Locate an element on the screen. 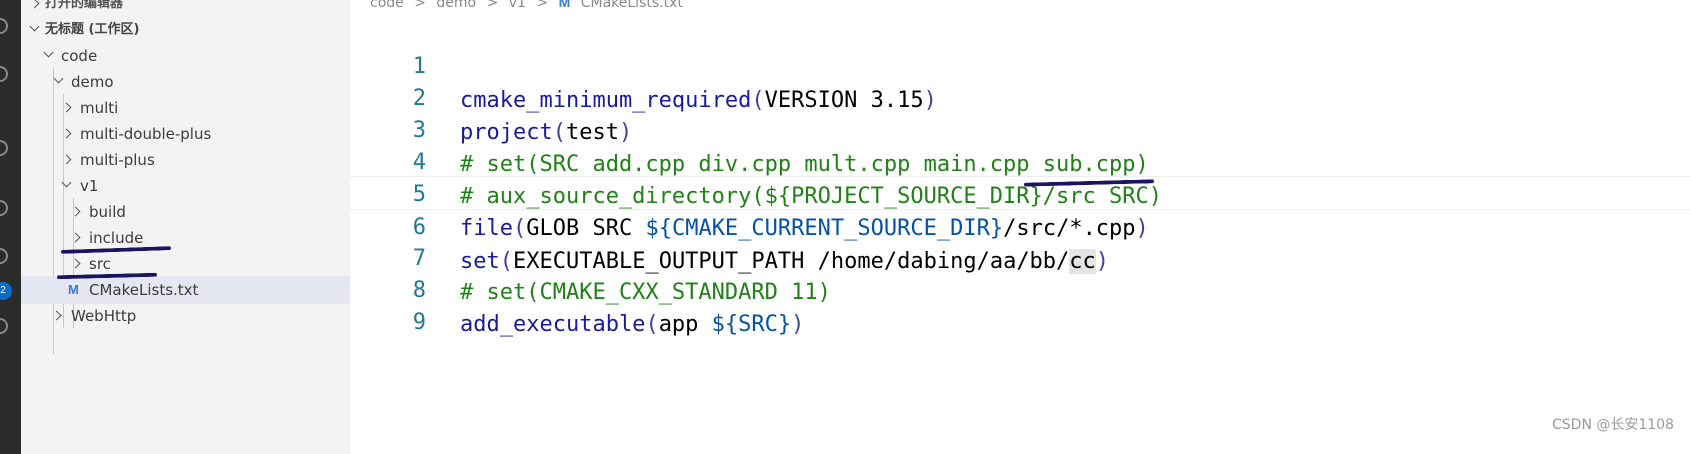 The height and width of the screenshot is (454, 1690). notification-badge: 2 is located at coordinates (6, 291).